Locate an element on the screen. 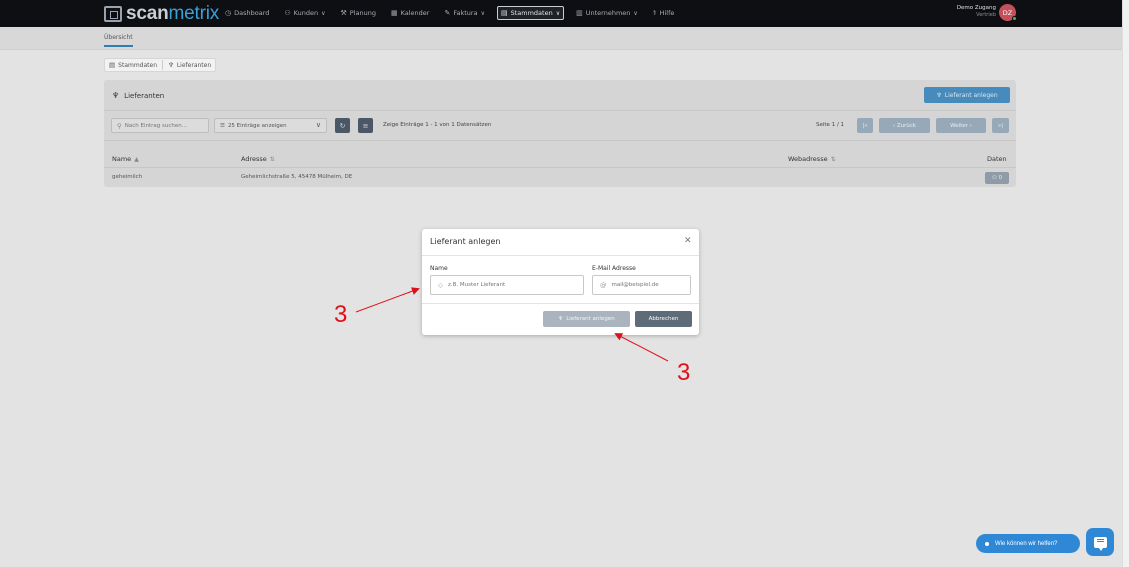 The width and height of the screenshot is (1129, 567). nav-kalender: ▦ Kalender is located at coordinates (410, 13).